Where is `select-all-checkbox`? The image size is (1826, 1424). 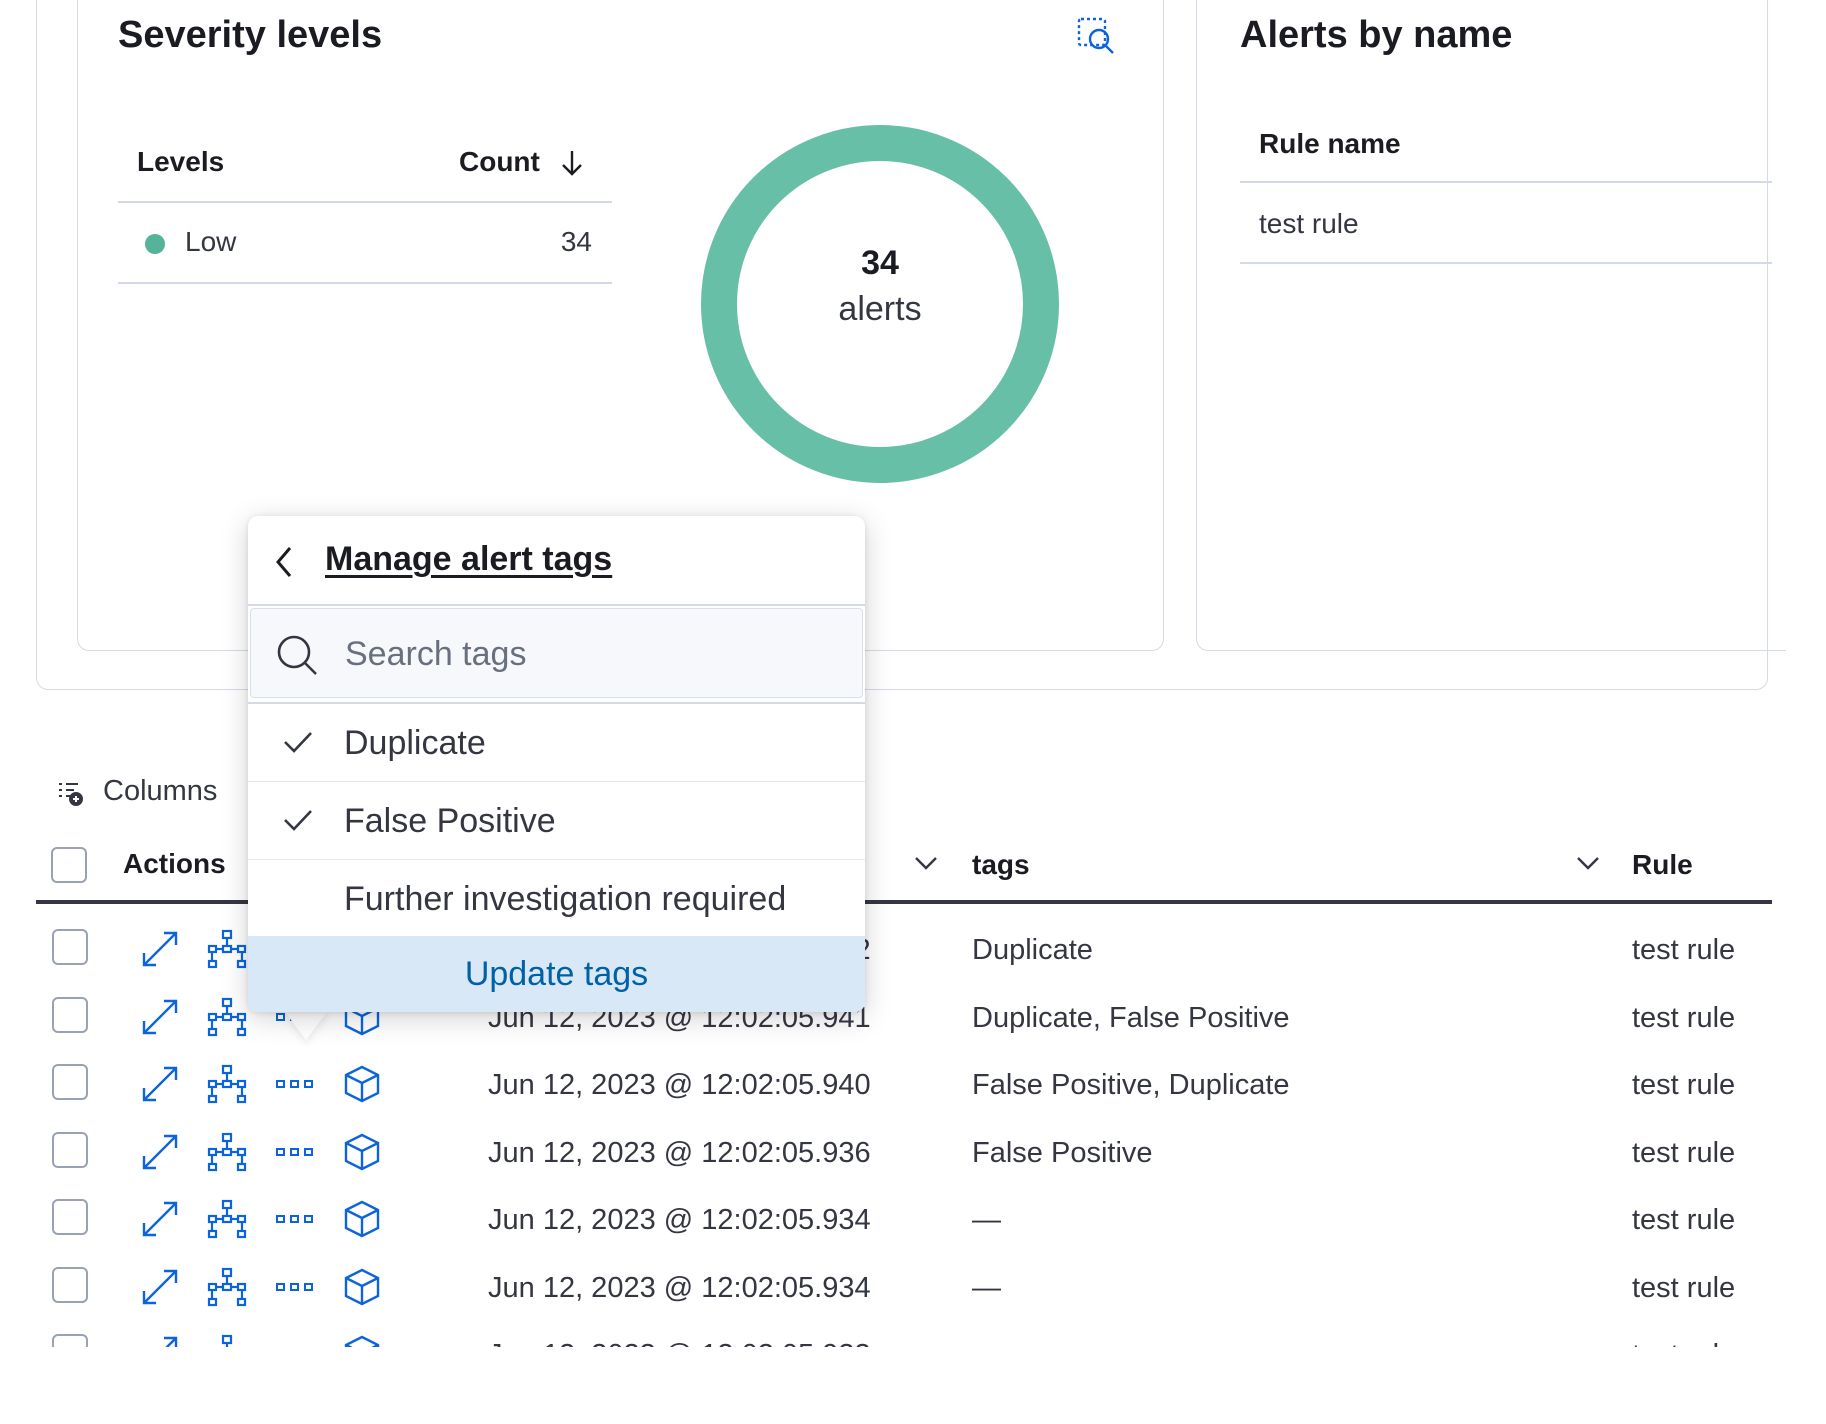 select-all-checkbox is located at coordinates (69, 865).